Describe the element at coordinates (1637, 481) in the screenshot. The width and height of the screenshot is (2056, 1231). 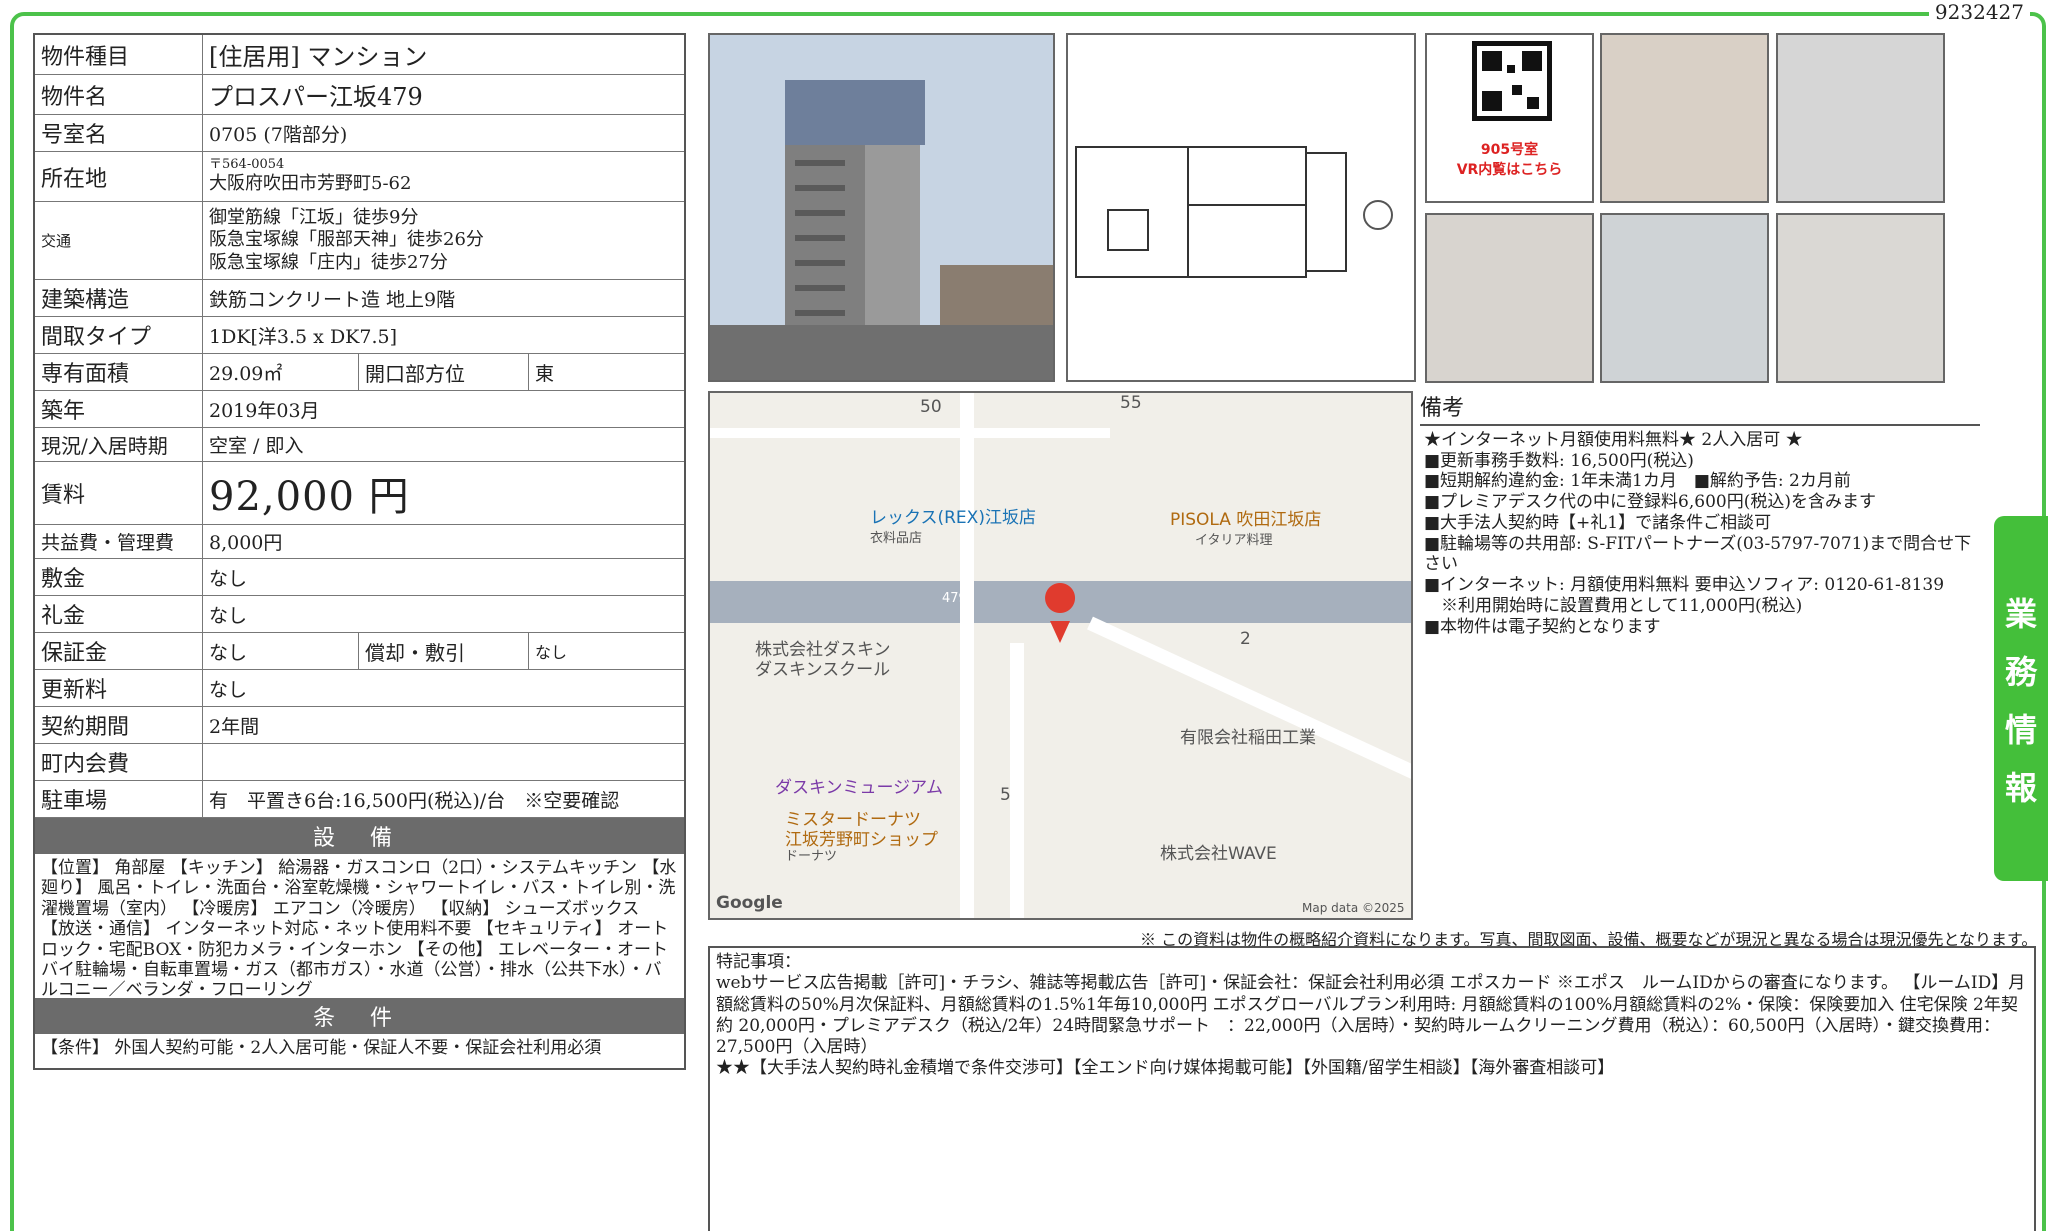
I see `note-line: ■短期解約違約金: 1年未満1カ月 ■解約予告: 2カ月前` at that location.